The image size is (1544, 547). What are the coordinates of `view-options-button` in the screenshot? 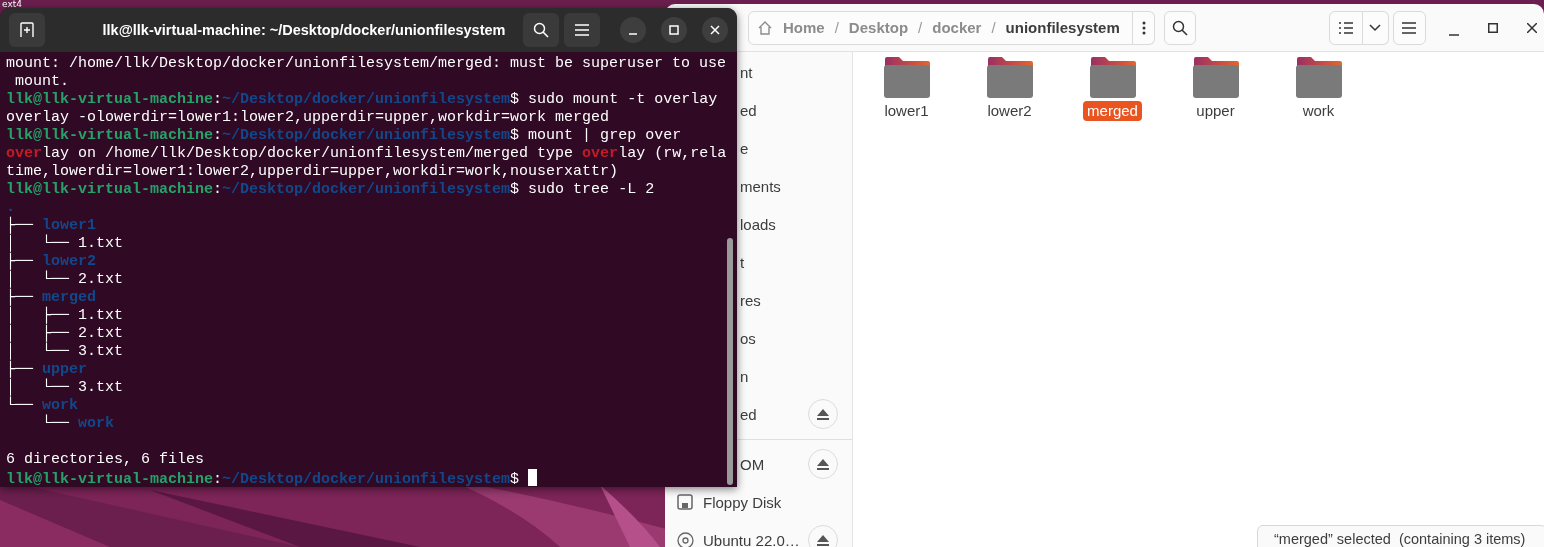 It's located at (1376, 27).